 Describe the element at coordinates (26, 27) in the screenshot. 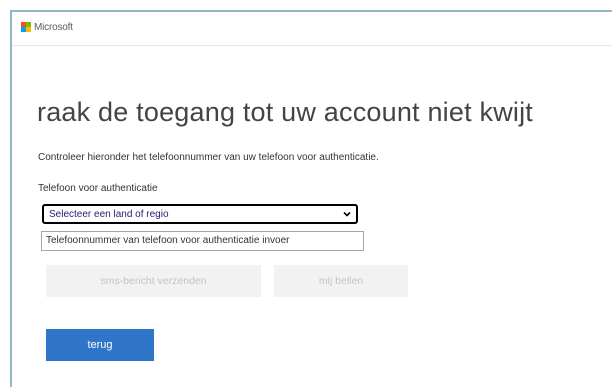

I see `microsoft-logo-icon` at that location.